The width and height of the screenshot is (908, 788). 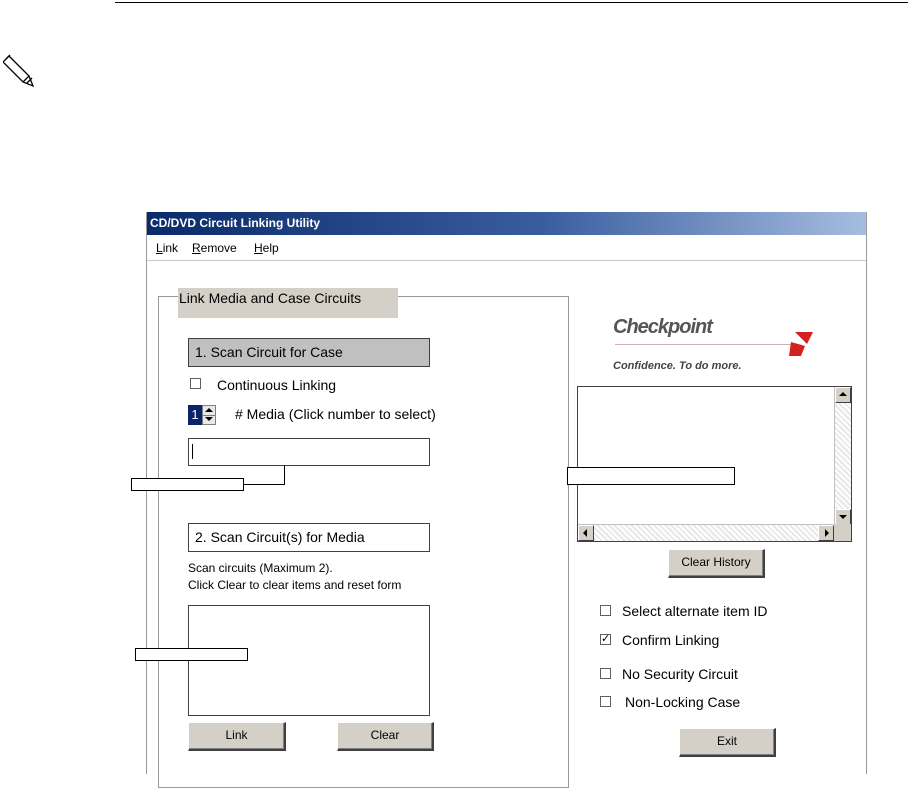 I want to click on checkpoint-mark-icon, so click(x=801, y=344).